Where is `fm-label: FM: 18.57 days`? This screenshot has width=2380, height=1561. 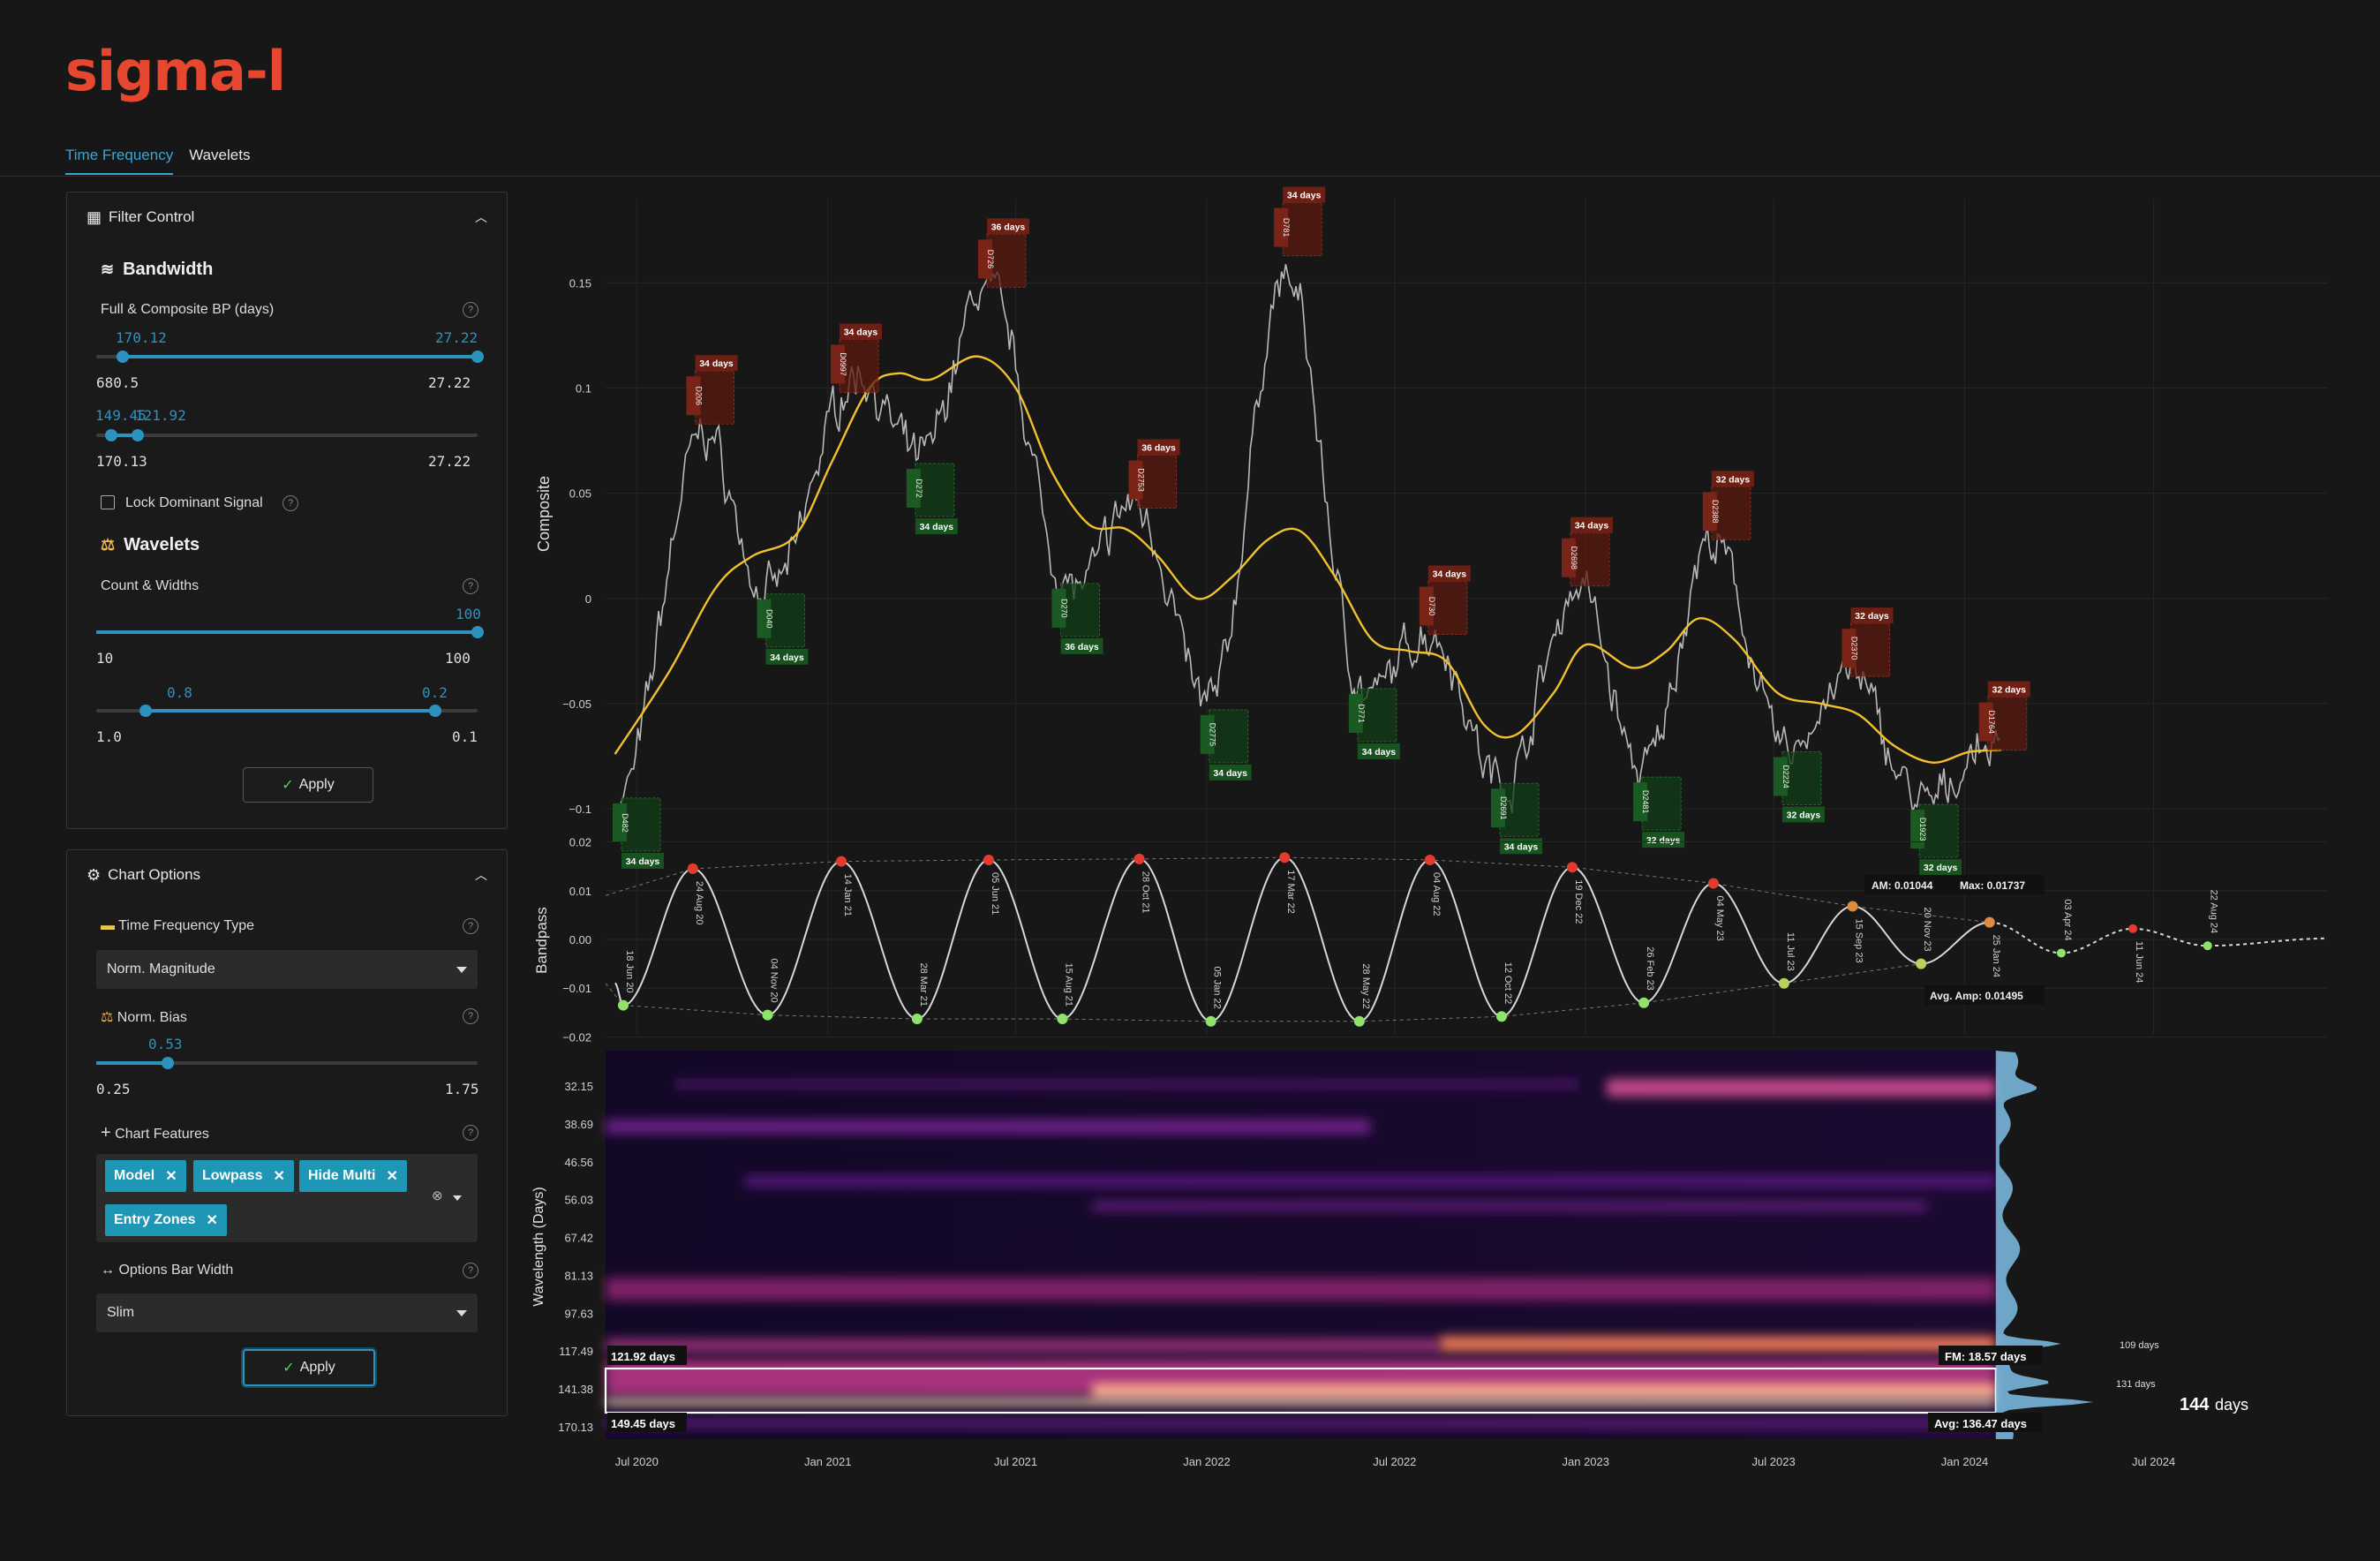
fm-label: FM: 18.57 days is located at coordinates (1986, 1356).